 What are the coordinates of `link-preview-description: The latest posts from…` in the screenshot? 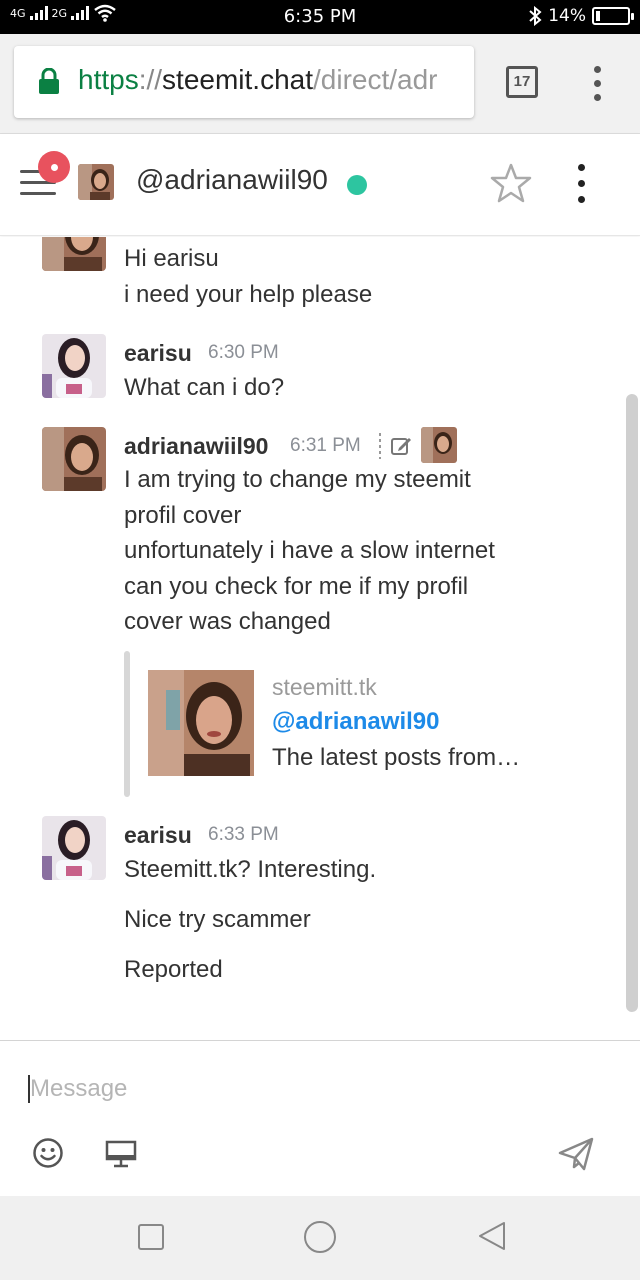 It's located at (396, 757).